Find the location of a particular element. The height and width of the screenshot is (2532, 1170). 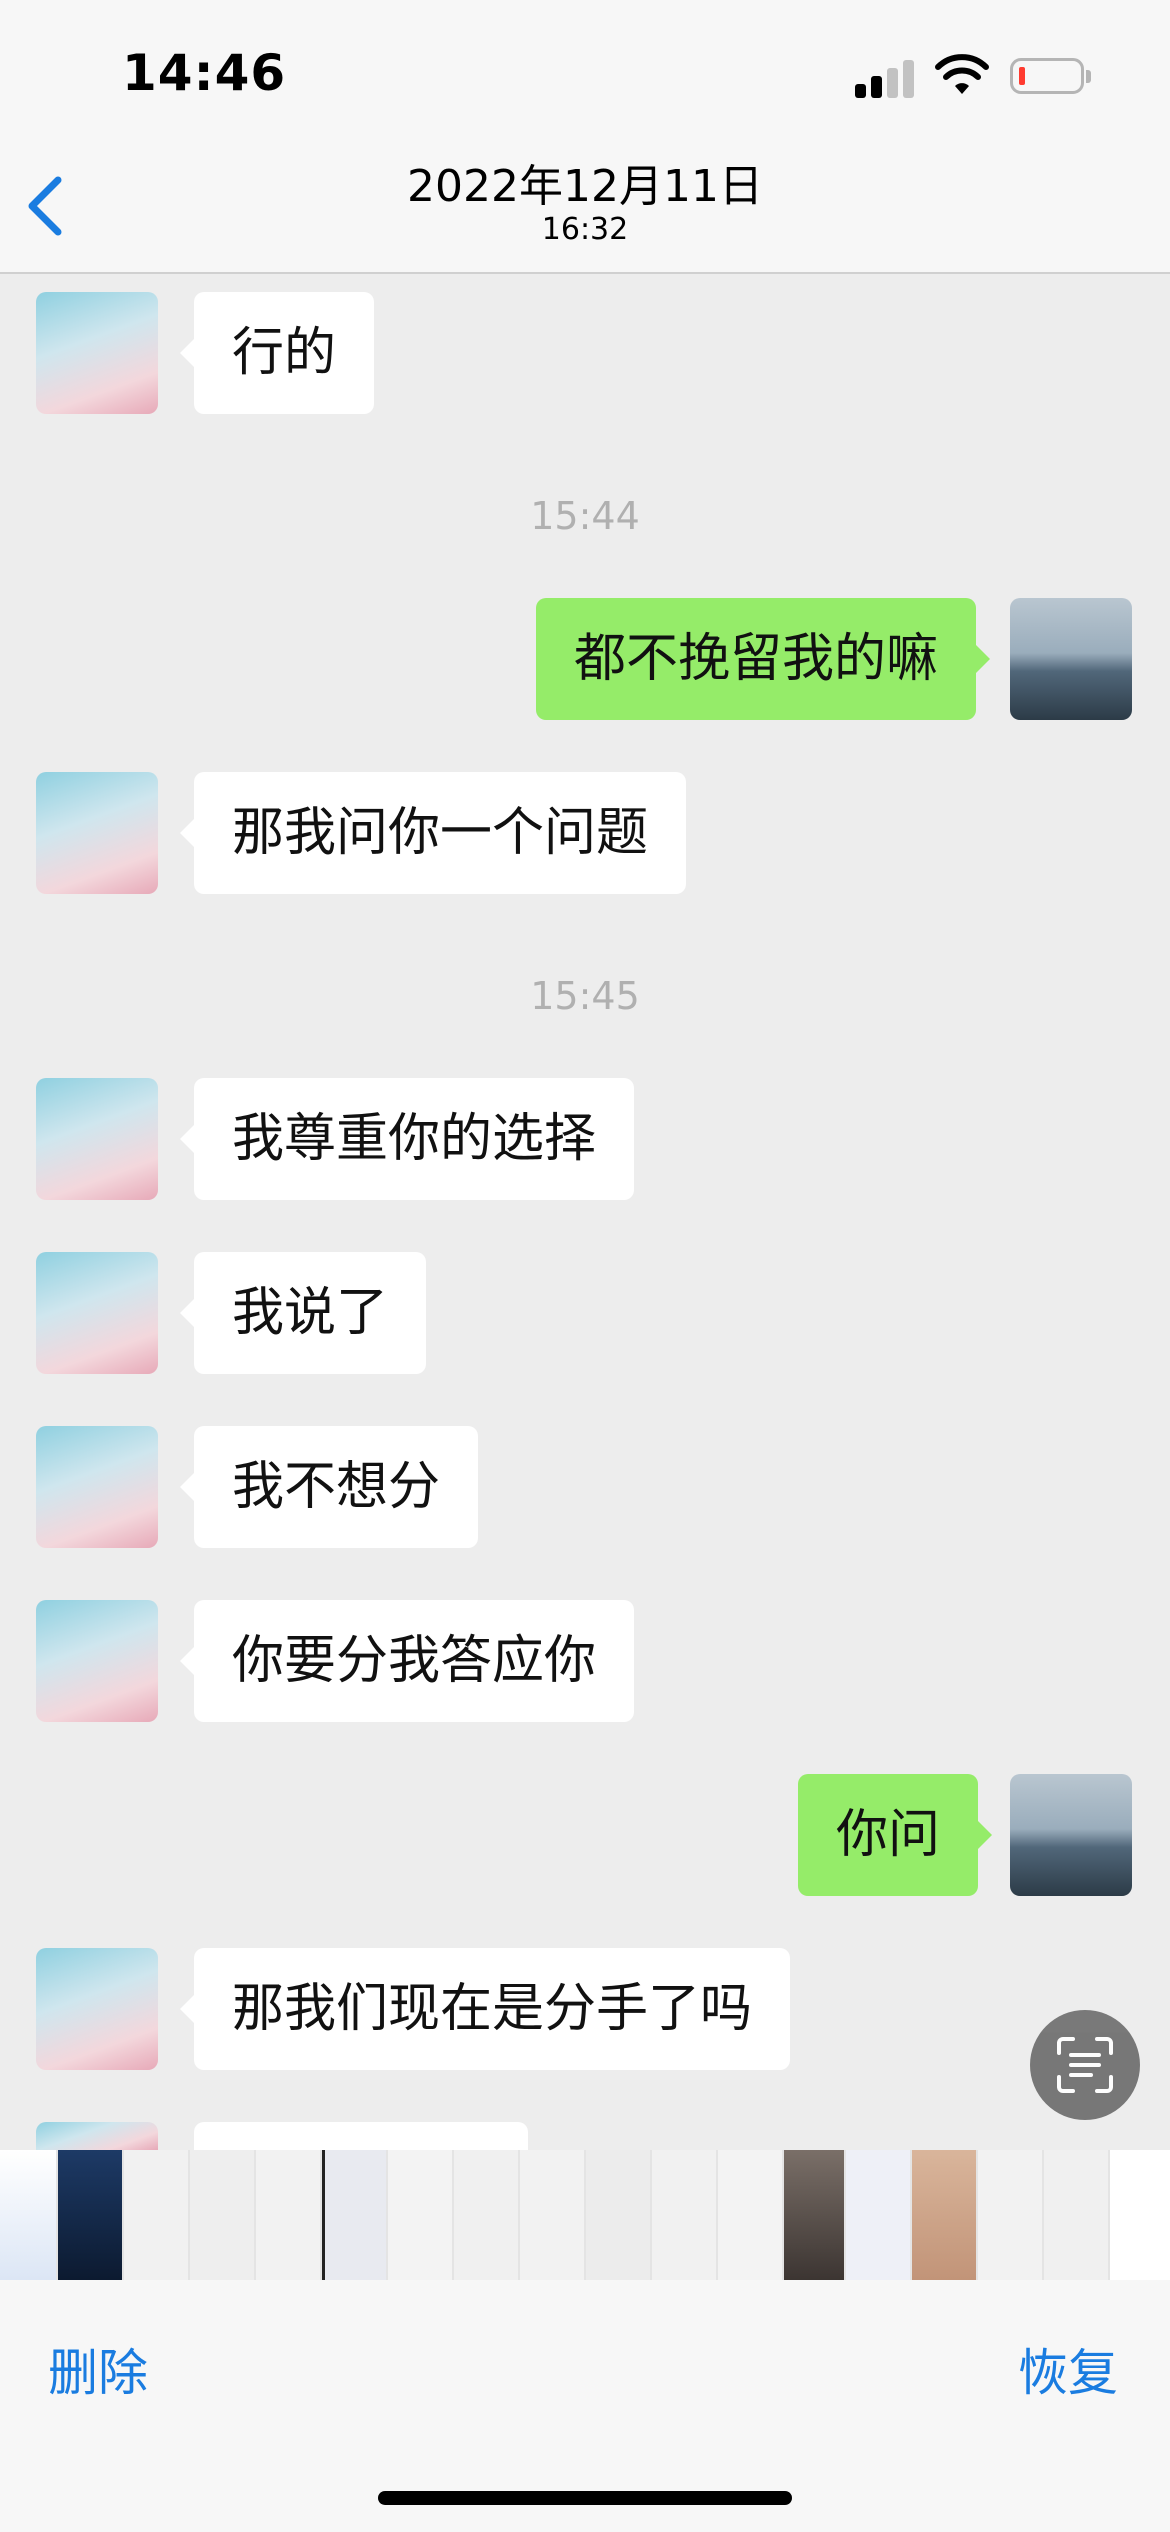

outgoing-message-bubble: 你问 is located at coordinates (895, 1835).